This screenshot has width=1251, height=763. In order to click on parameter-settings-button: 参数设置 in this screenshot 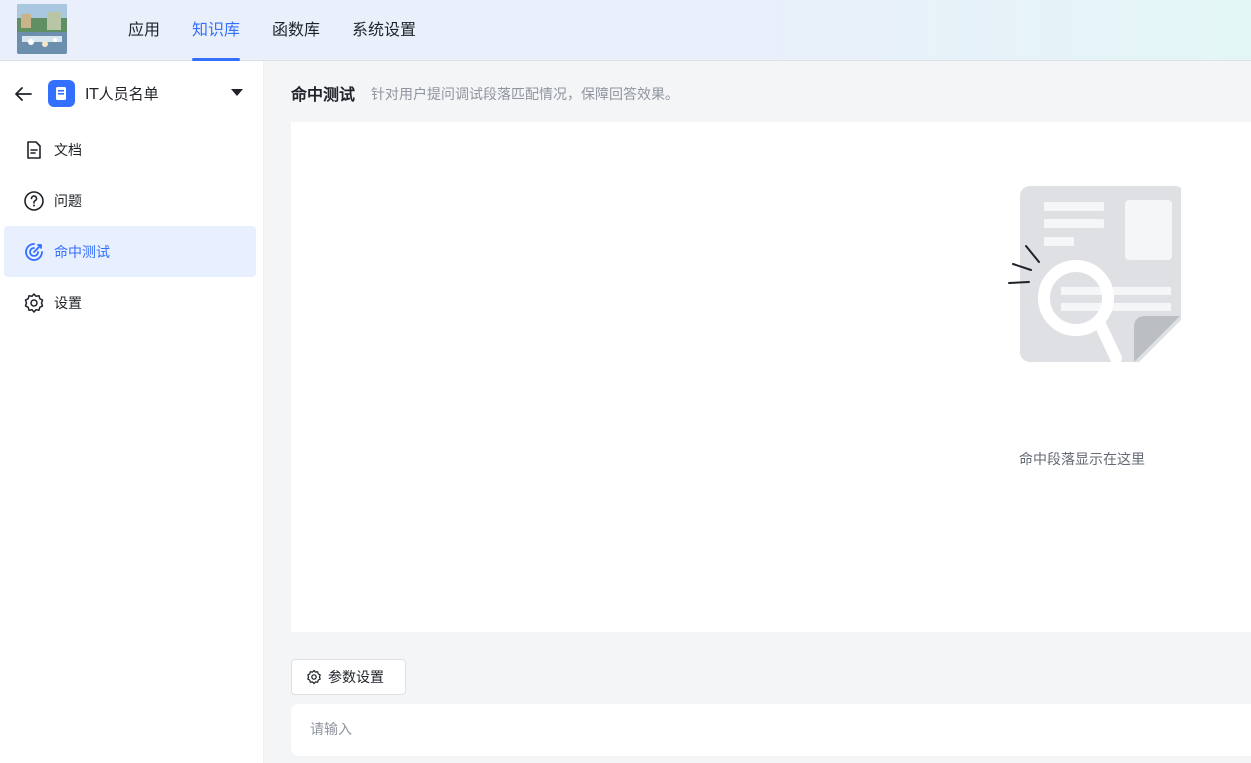, I will do `click(348, 677)`.